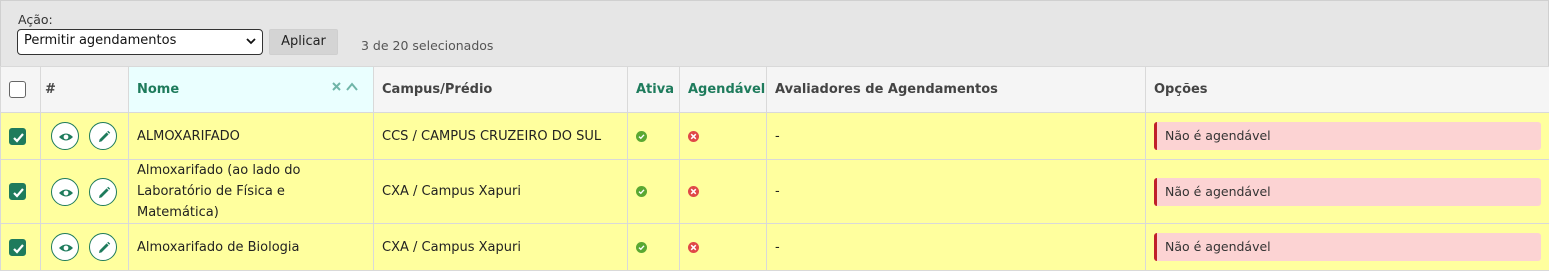 Image resolution: width=1549 pixels, height=271 pixels. Describe the element at coordinates (501, 90) in the screenshot. I see `column-header-campus: Campus/Prédio` at that location.